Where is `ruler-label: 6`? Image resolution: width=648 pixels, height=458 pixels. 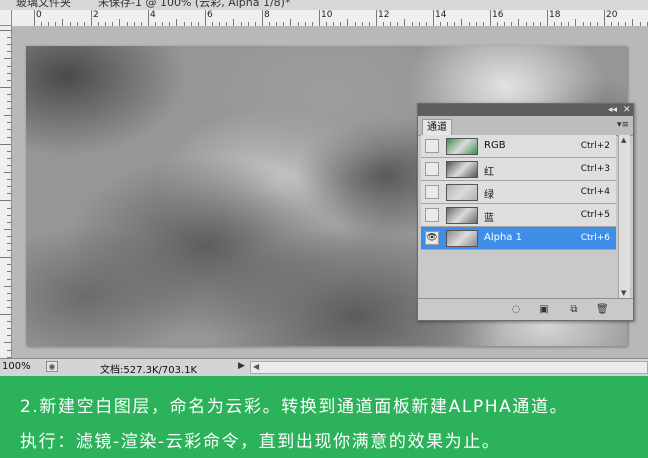
ruler-label: 6 is located at coordinates (210, 15).